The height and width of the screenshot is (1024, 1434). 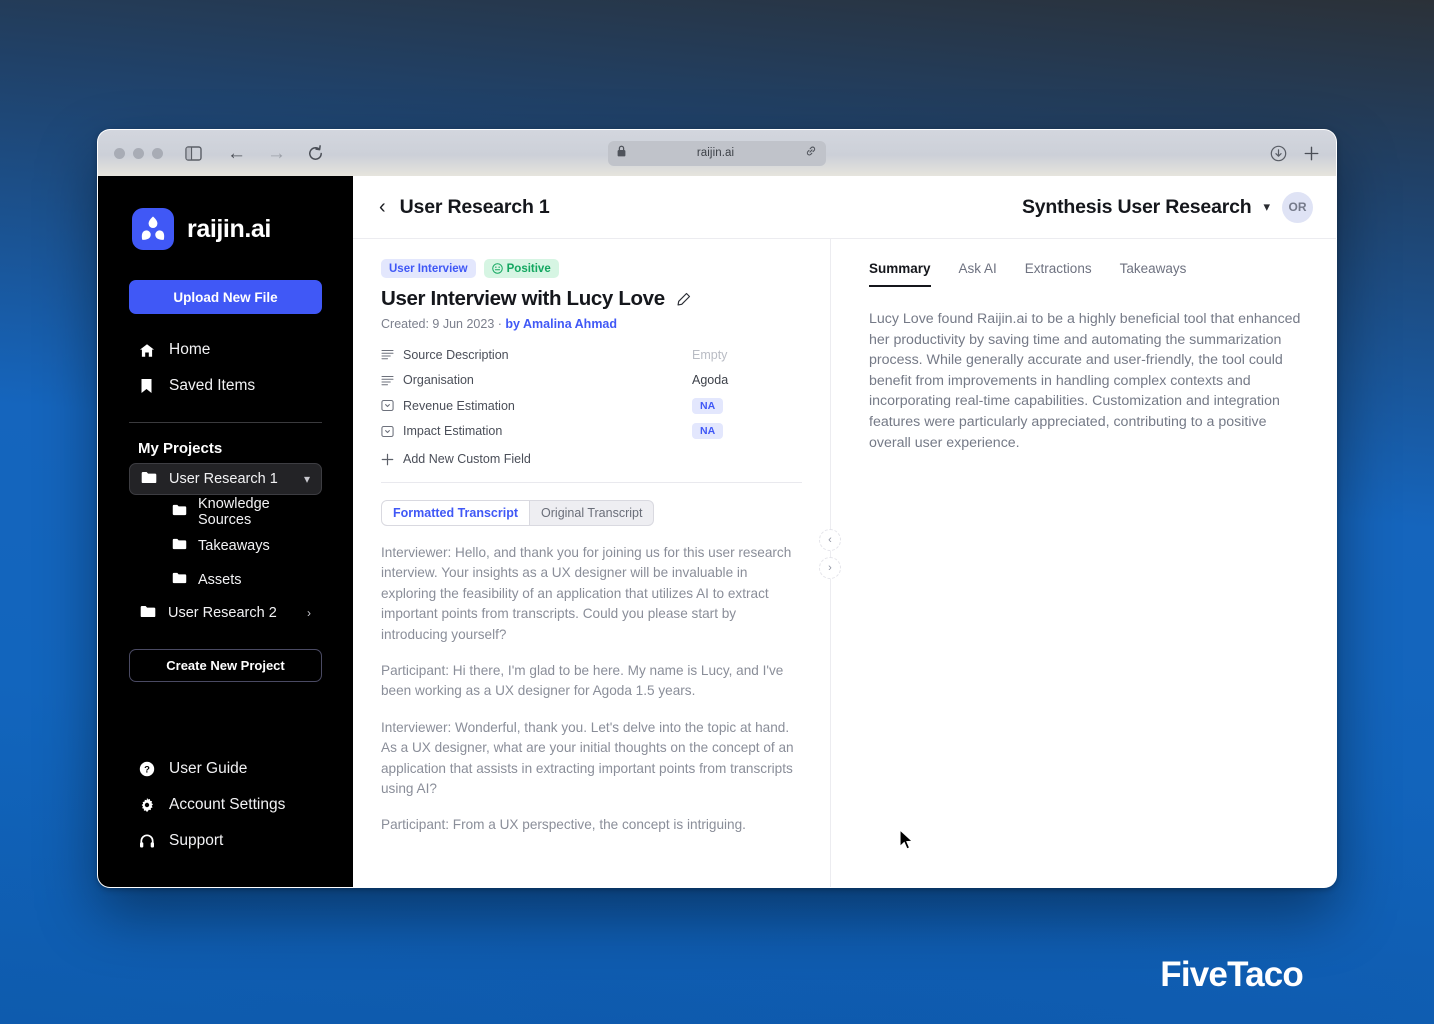 I want to click on tab-original-transcript: Original Transcript, so click(x=592, y=513).